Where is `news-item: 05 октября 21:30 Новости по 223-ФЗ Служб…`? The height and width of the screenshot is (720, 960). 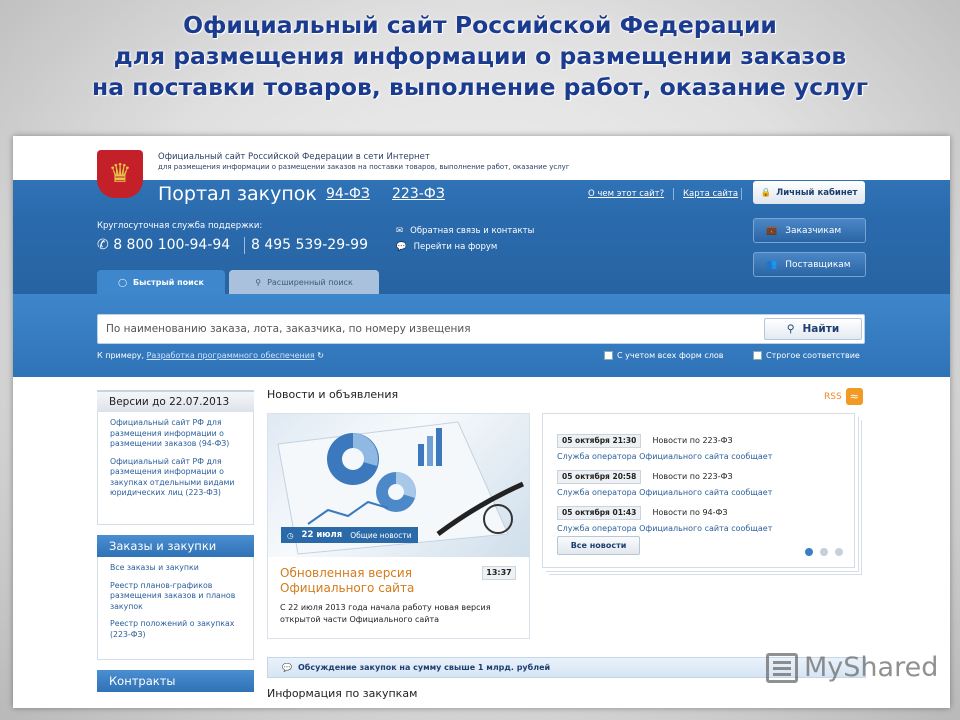
news-item: 05 октября 21:30 Новости по 223-ФЗ Служб… is located at coordinates (664, 444).